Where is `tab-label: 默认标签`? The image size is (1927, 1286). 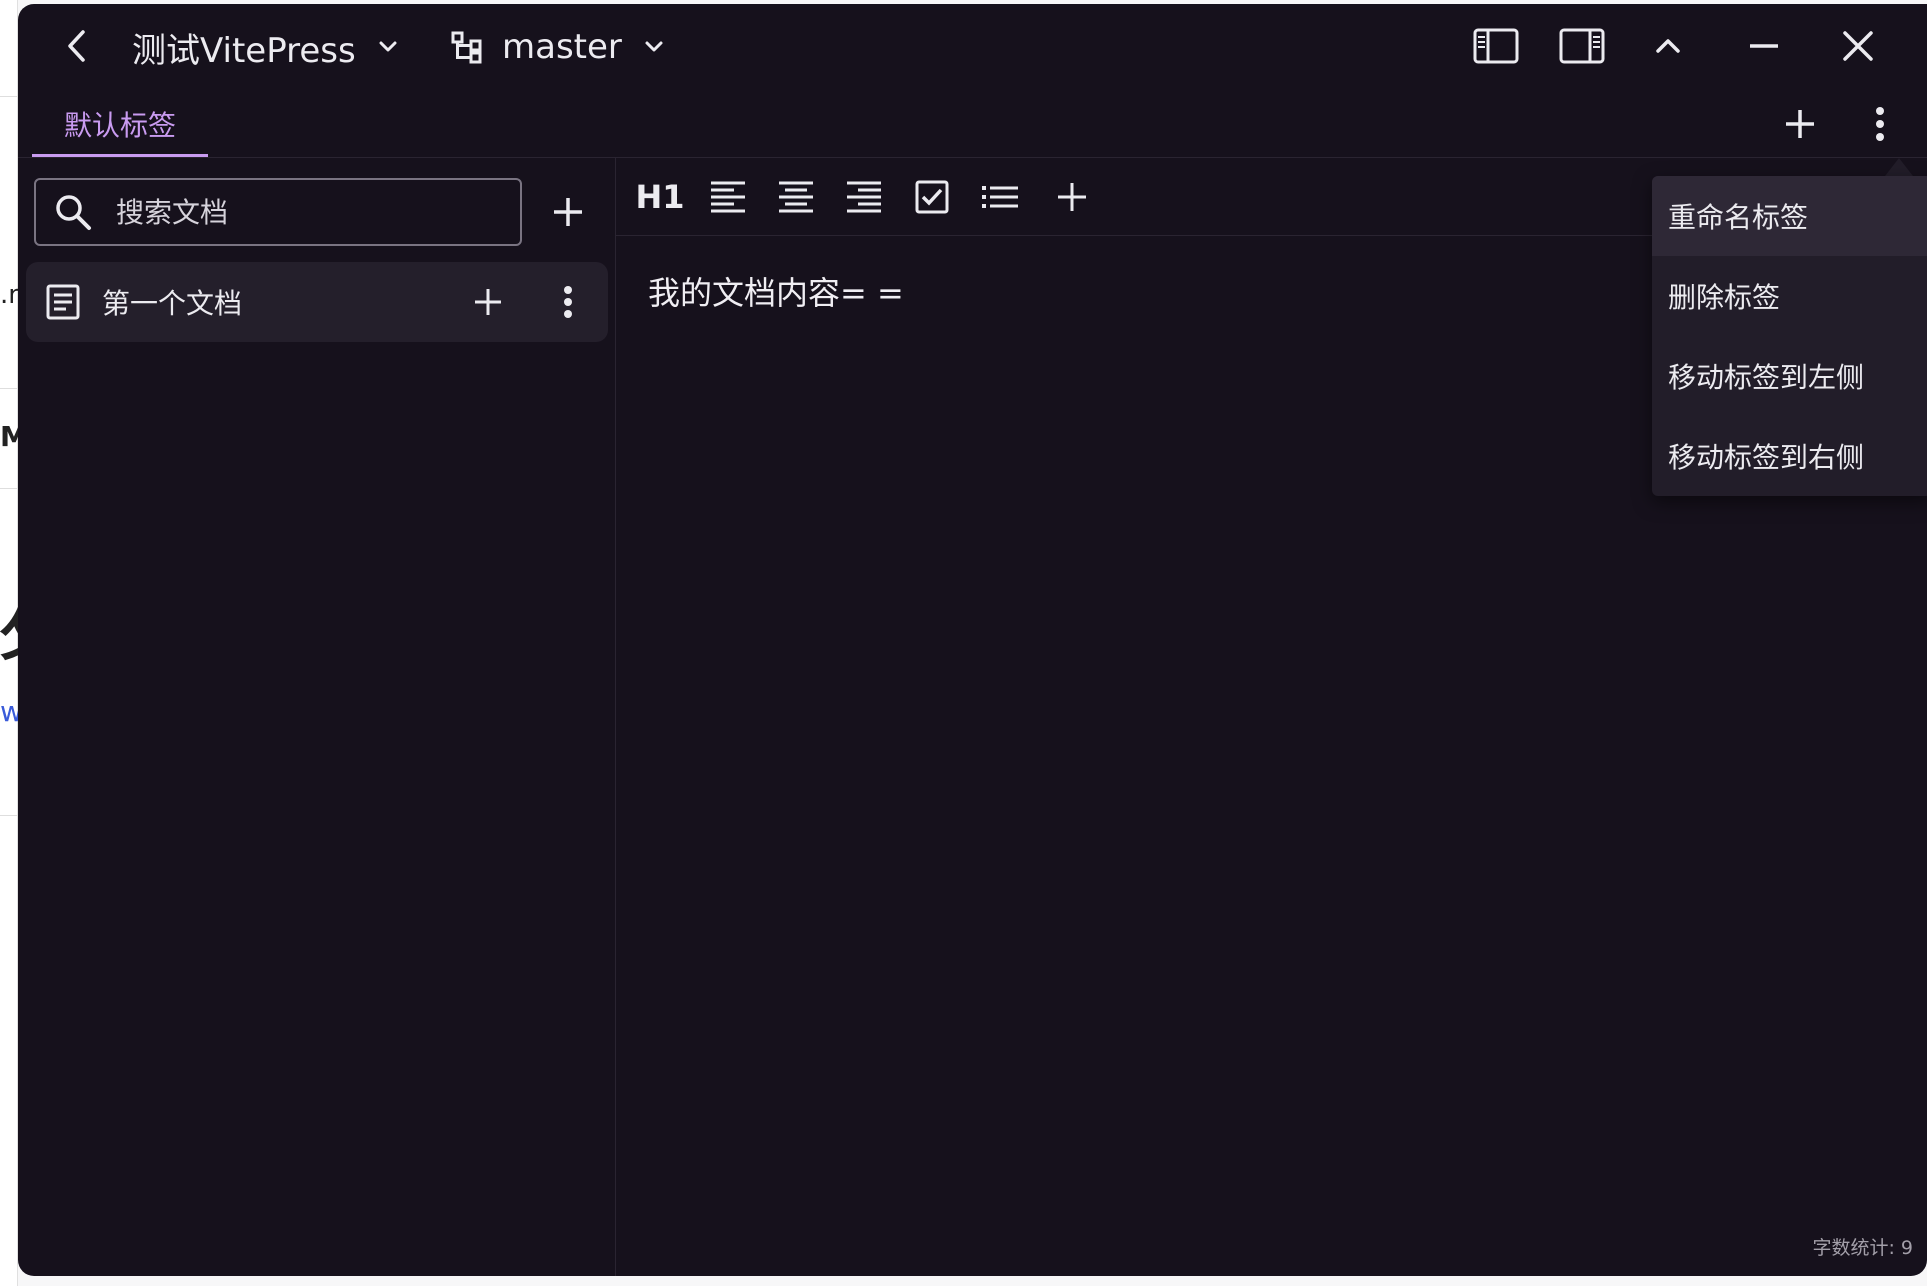 tab-label: 默认标签 is located at coordinates (120, 125).